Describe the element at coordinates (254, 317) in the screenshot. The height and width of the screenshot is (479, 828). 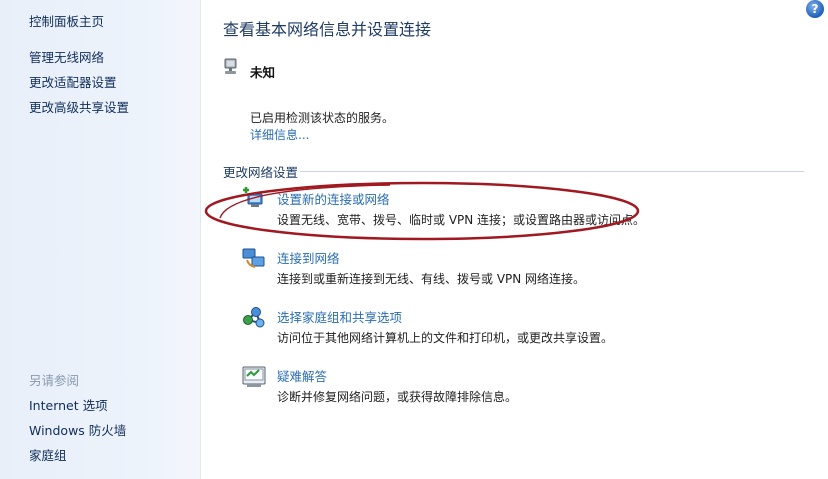
I see `homegroup-icon` at that location.